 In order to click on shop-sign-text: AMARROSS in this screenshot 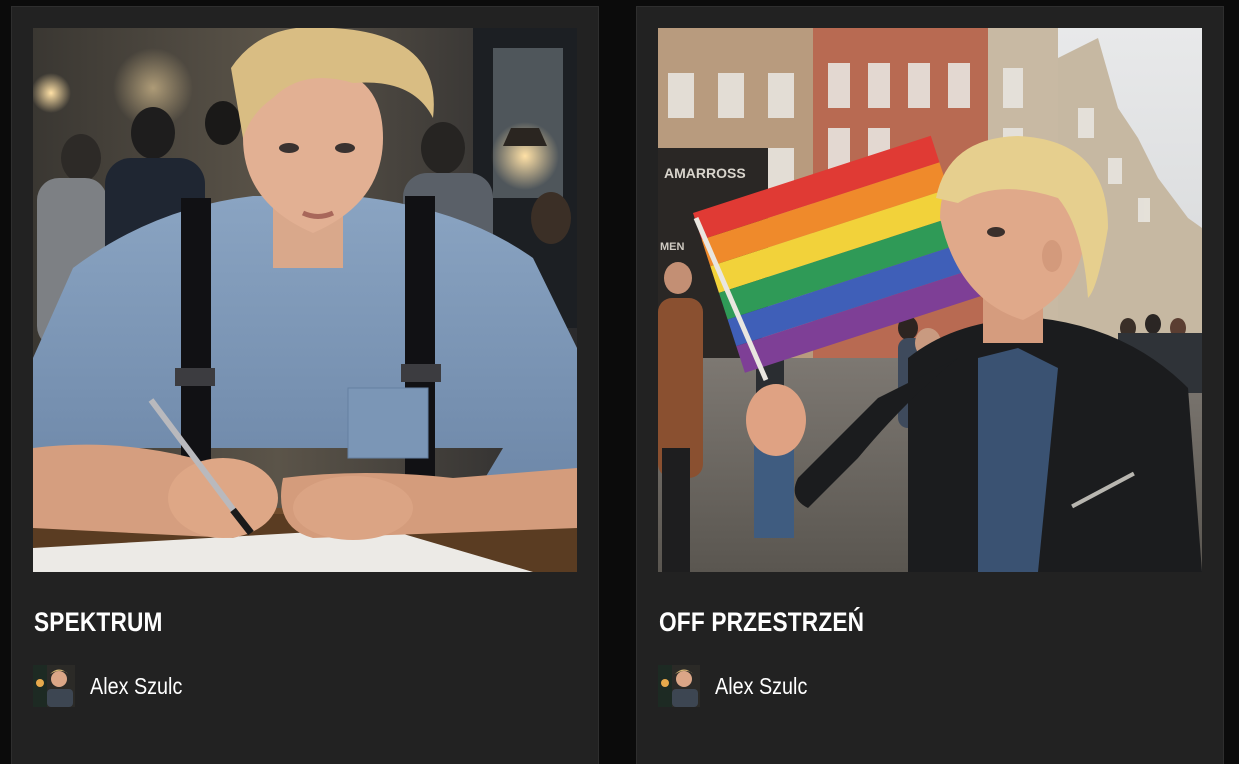, I will do `click(705, 173)`.